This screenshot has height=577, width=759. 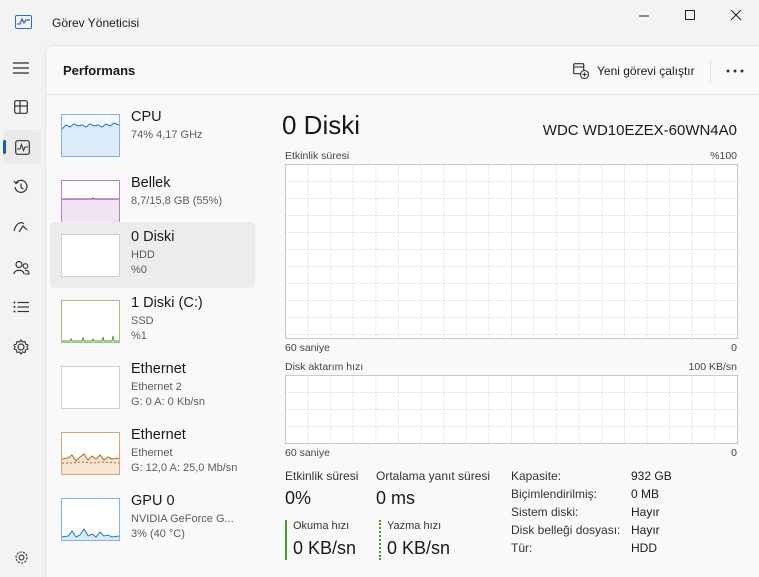 What do you see at coordinates (90, 387) in the screenshot?
I see `ethernet2-thumbnail-graph` at bounding box center [90, 387].